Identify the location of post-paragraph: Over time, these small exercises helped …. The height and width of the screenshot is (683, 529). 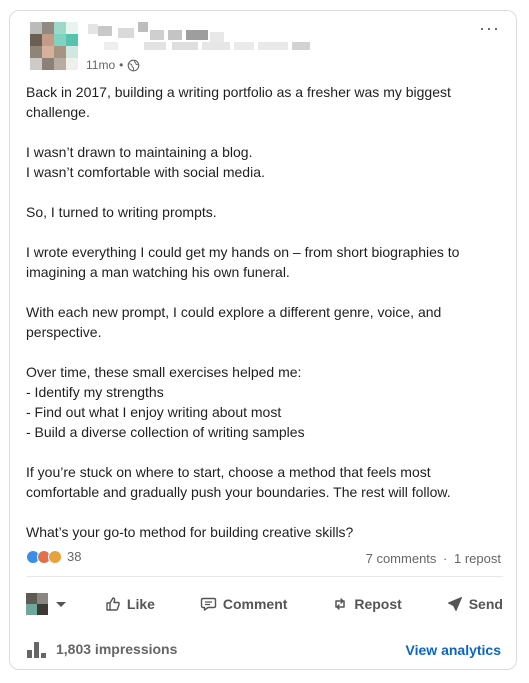
(165, 402).